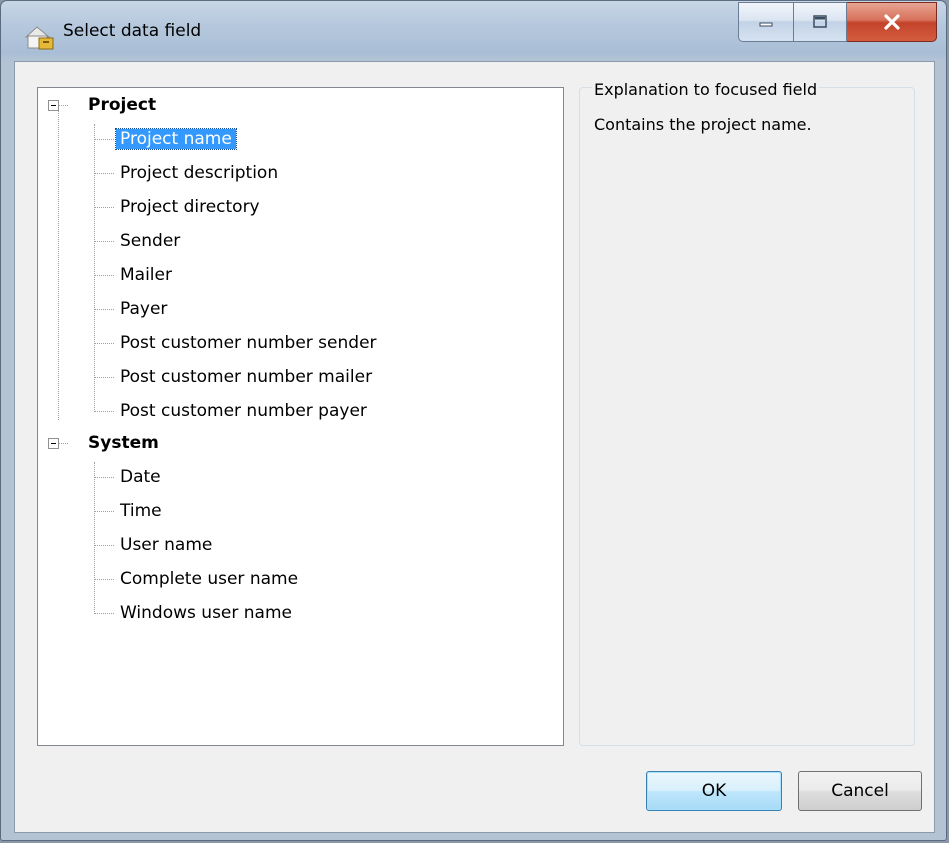 Image resolution: width=949 pixels, height=843 pixels. I want to click on tree-item-label: Post customer number sender, so click(248, 343).